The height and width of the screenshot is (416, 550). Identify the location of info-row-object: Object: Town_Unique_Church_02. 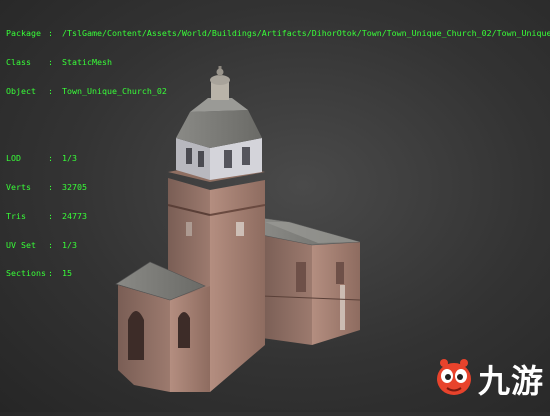
(278, 91).